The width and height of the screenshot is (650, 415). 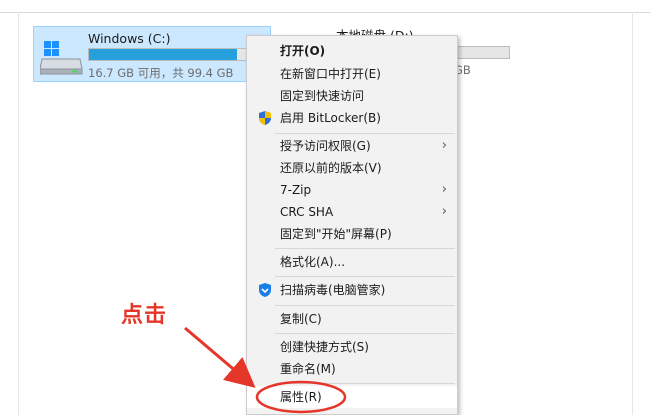 What do you see at coordinates (265, 118) in the screenshot?
I see `uac-shield-icon` at bounding box center [265, 118].